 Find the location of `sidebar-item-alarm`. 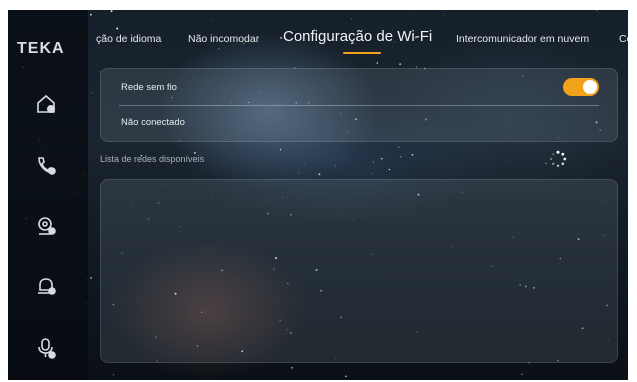

sidebar-item-alarm is located at coordinates (46, 286).